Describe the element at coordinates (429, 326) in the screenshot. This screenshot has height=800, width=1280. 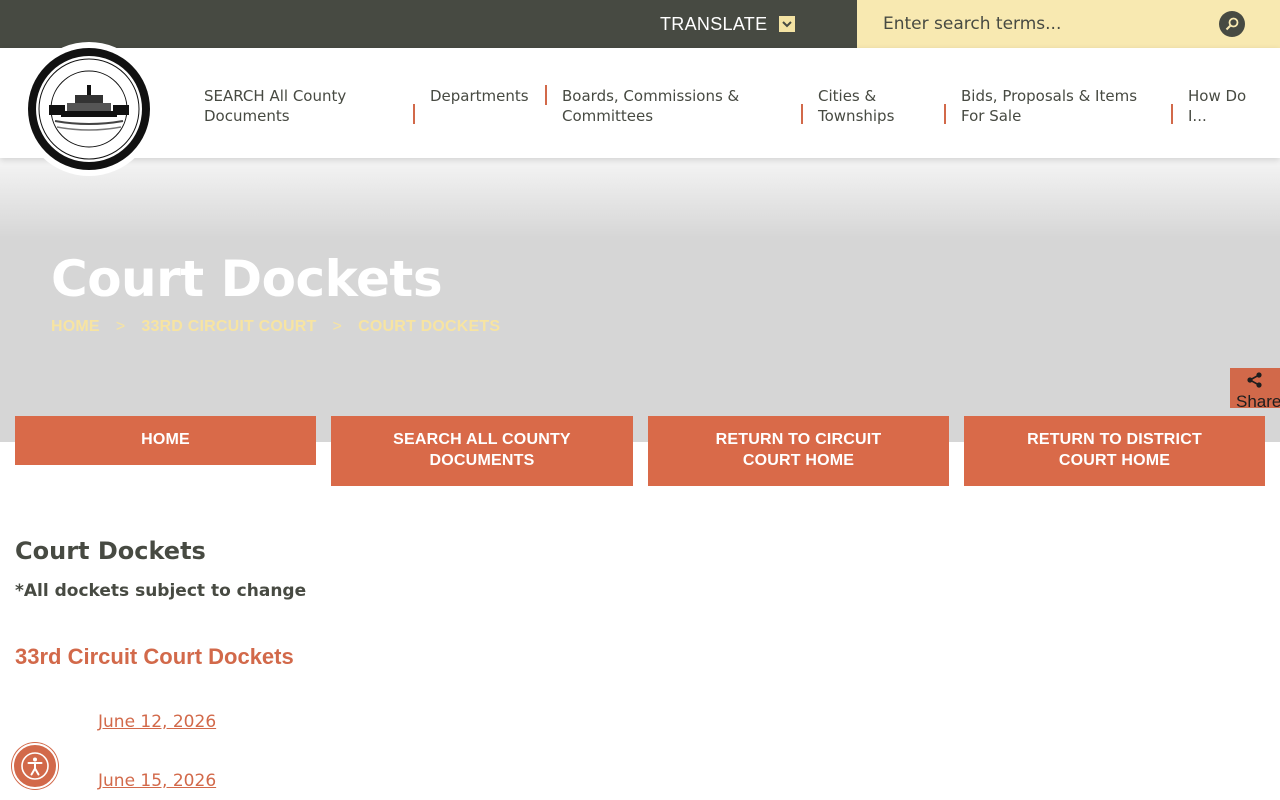
I see `breadcrumb-court-dockets: COURT DOCKETS` at that location.